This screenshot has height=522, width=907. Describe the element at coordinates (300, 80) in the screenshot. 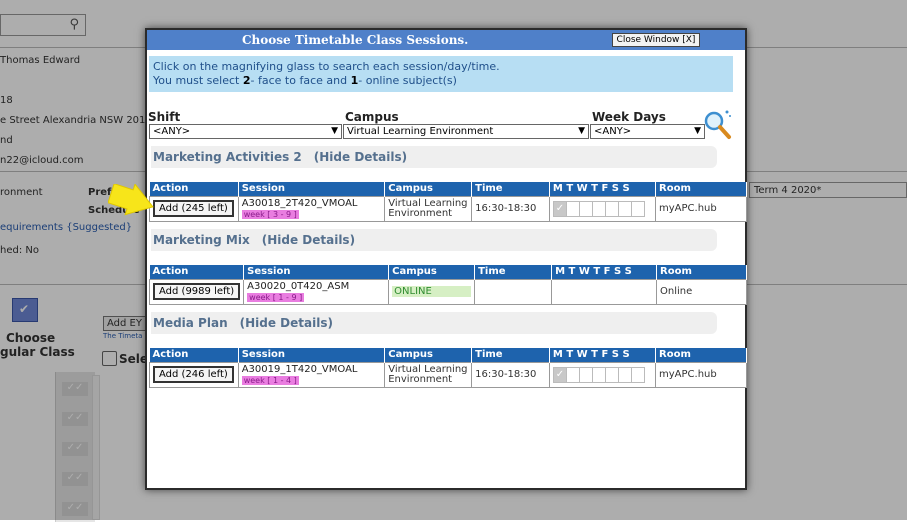

I see `instruction-text: - face to face and` at that location.